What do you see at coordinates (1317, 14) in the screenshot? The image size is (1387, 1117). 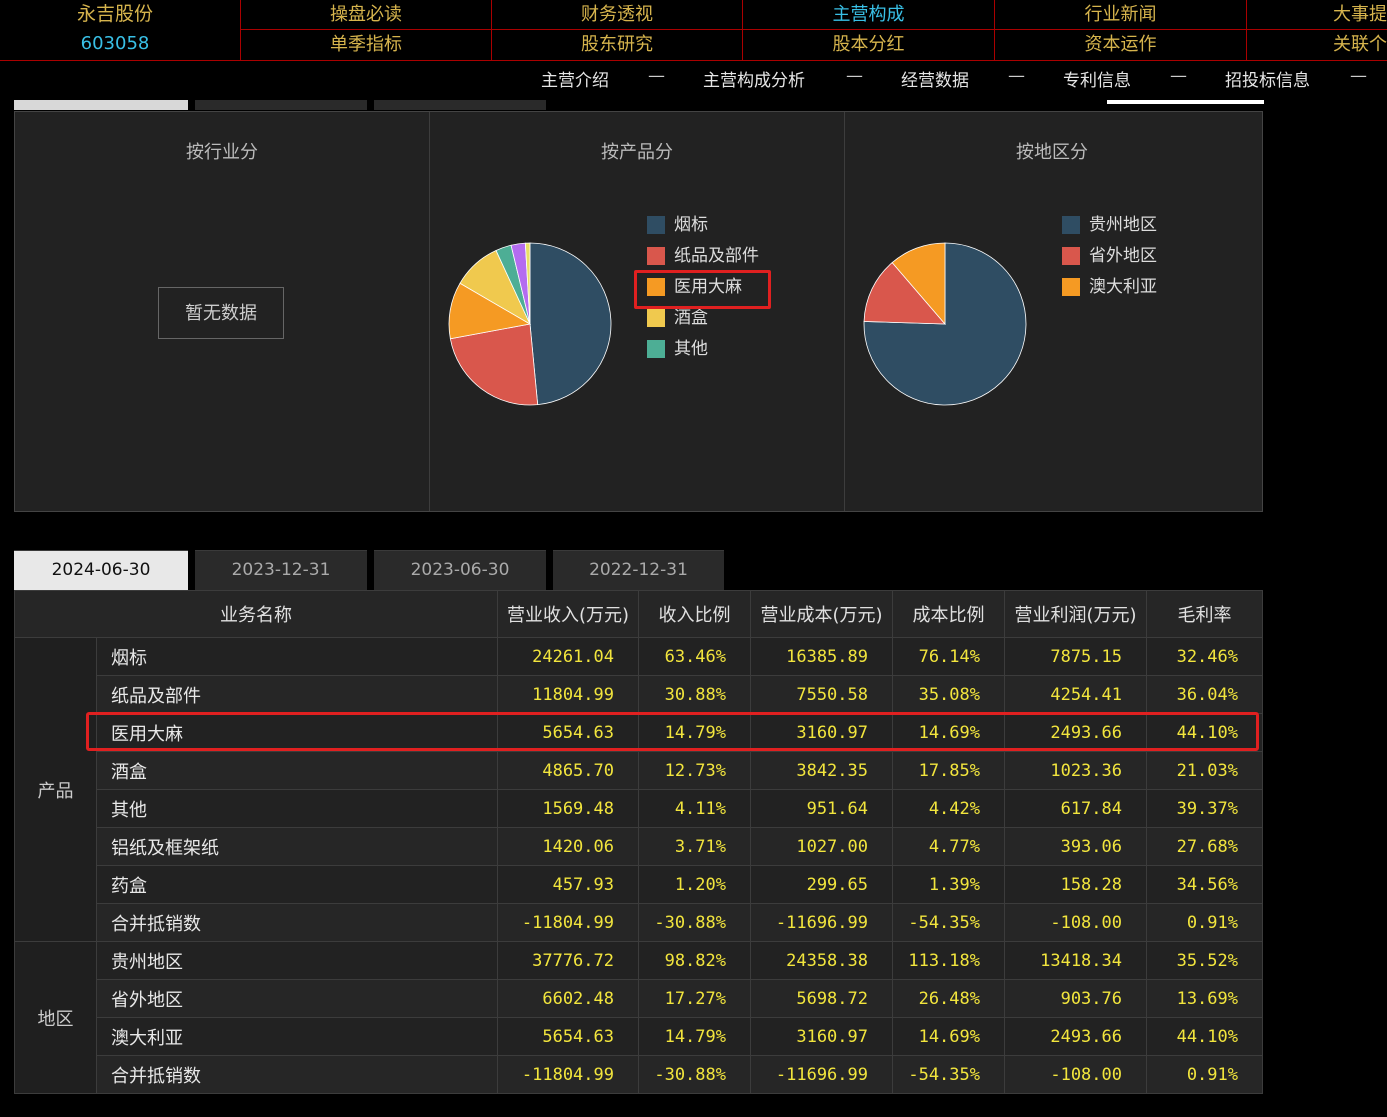 I see `nav-item-dashi: 大事提` at bounding box center [1317, 14].